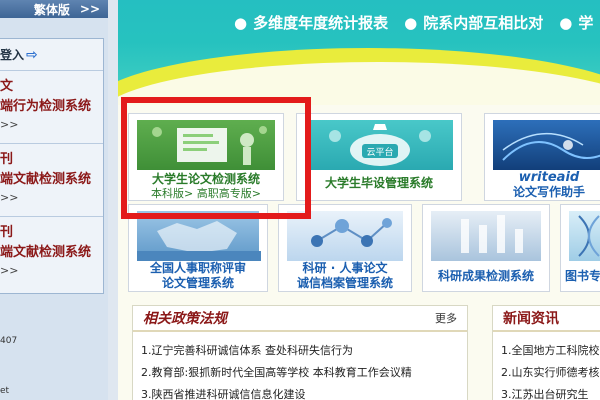  What do you see at coordinates (531, 319) in the screenshot?
I see `news-title: 新闻资讯` at bounding box center [531, 319].